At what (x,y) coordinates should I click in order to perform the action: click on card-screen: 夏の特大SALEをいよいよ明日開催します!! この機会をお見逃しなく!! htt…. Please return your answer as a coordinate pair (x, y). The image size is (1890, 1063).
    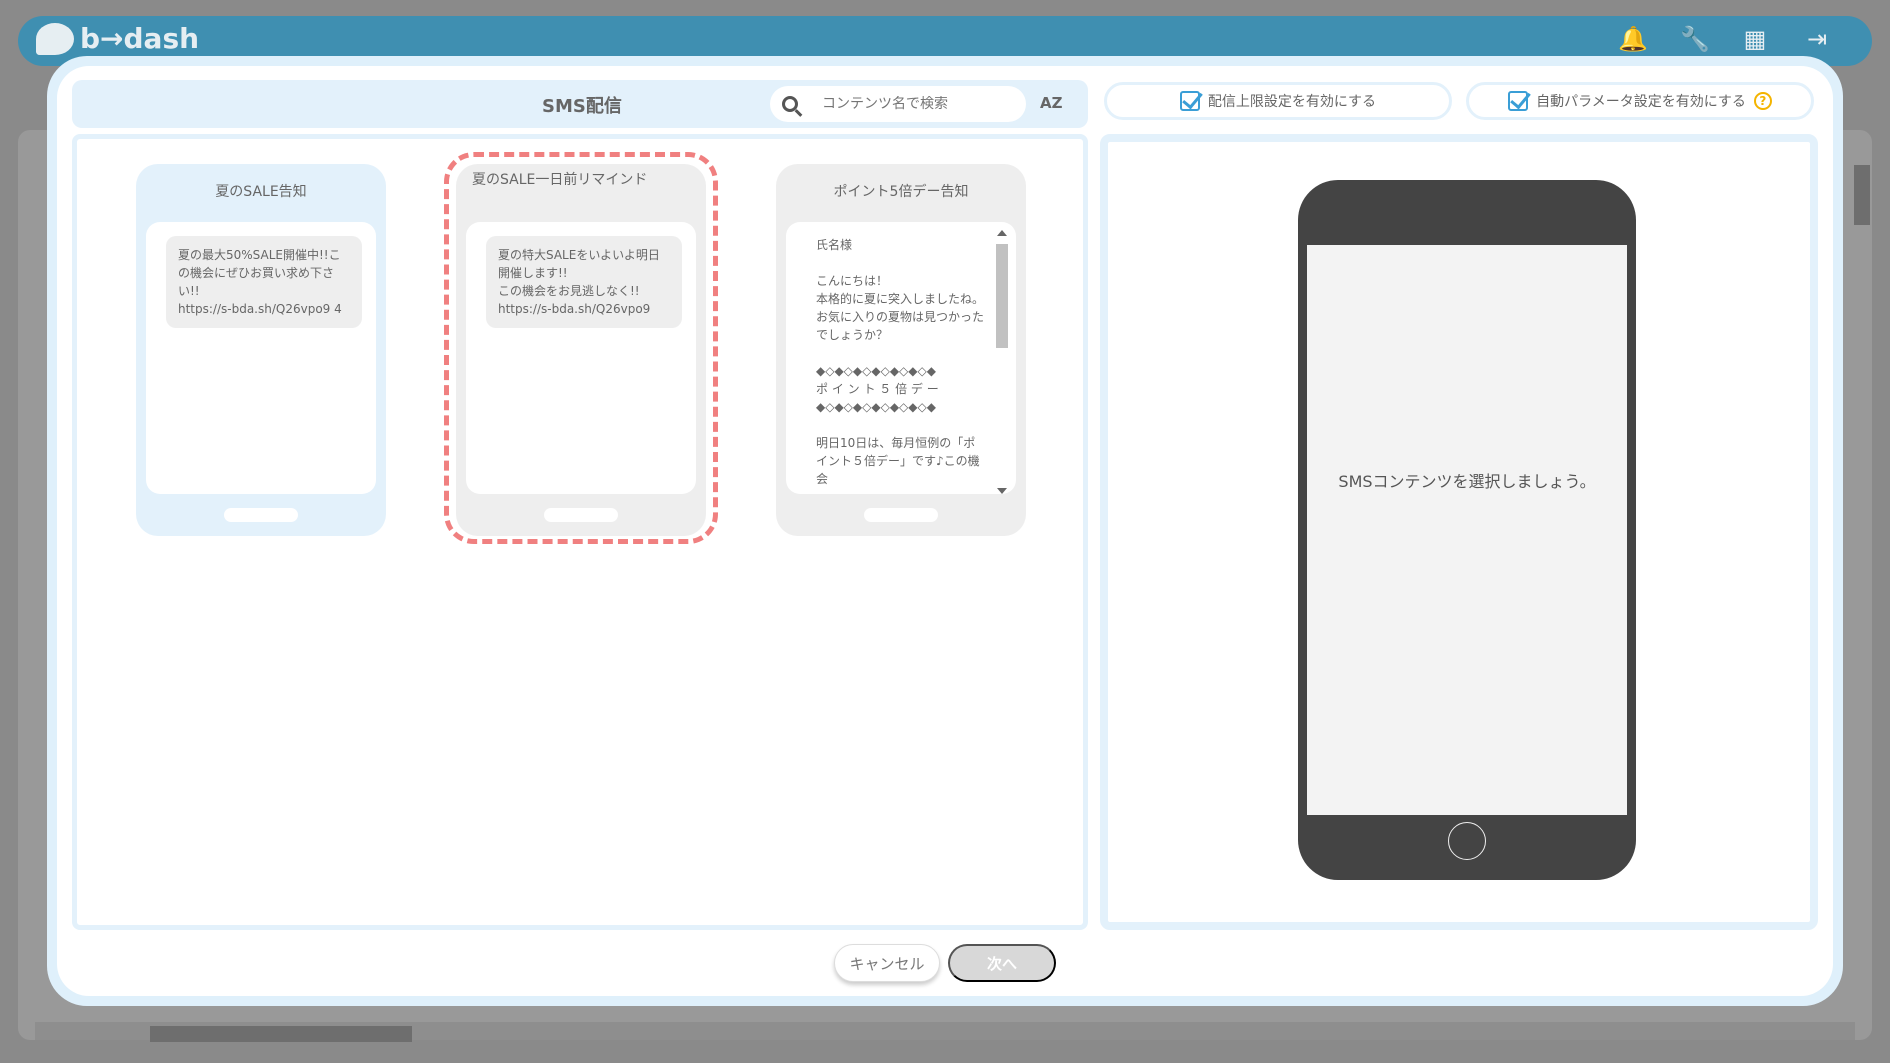
    Looking at the image, I should click on (581, 358).